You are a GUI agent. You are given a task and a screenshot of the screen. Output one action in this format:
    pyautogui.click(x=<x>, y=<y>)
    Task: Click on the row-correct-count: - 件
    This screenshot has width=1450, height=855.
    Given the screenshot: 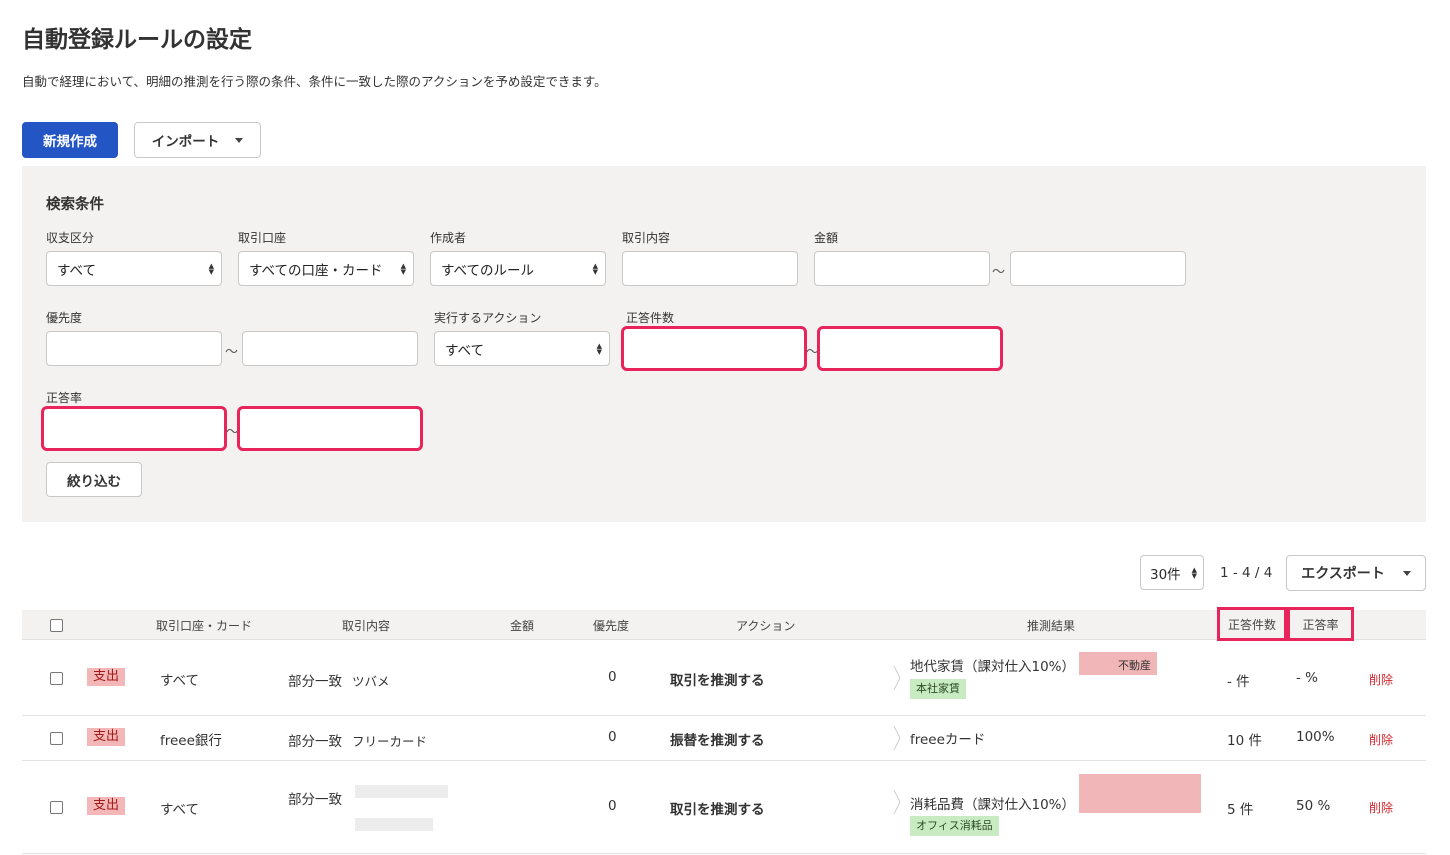 What is the action you would take?
    pyautogui.click(x=1238, y=682)
    